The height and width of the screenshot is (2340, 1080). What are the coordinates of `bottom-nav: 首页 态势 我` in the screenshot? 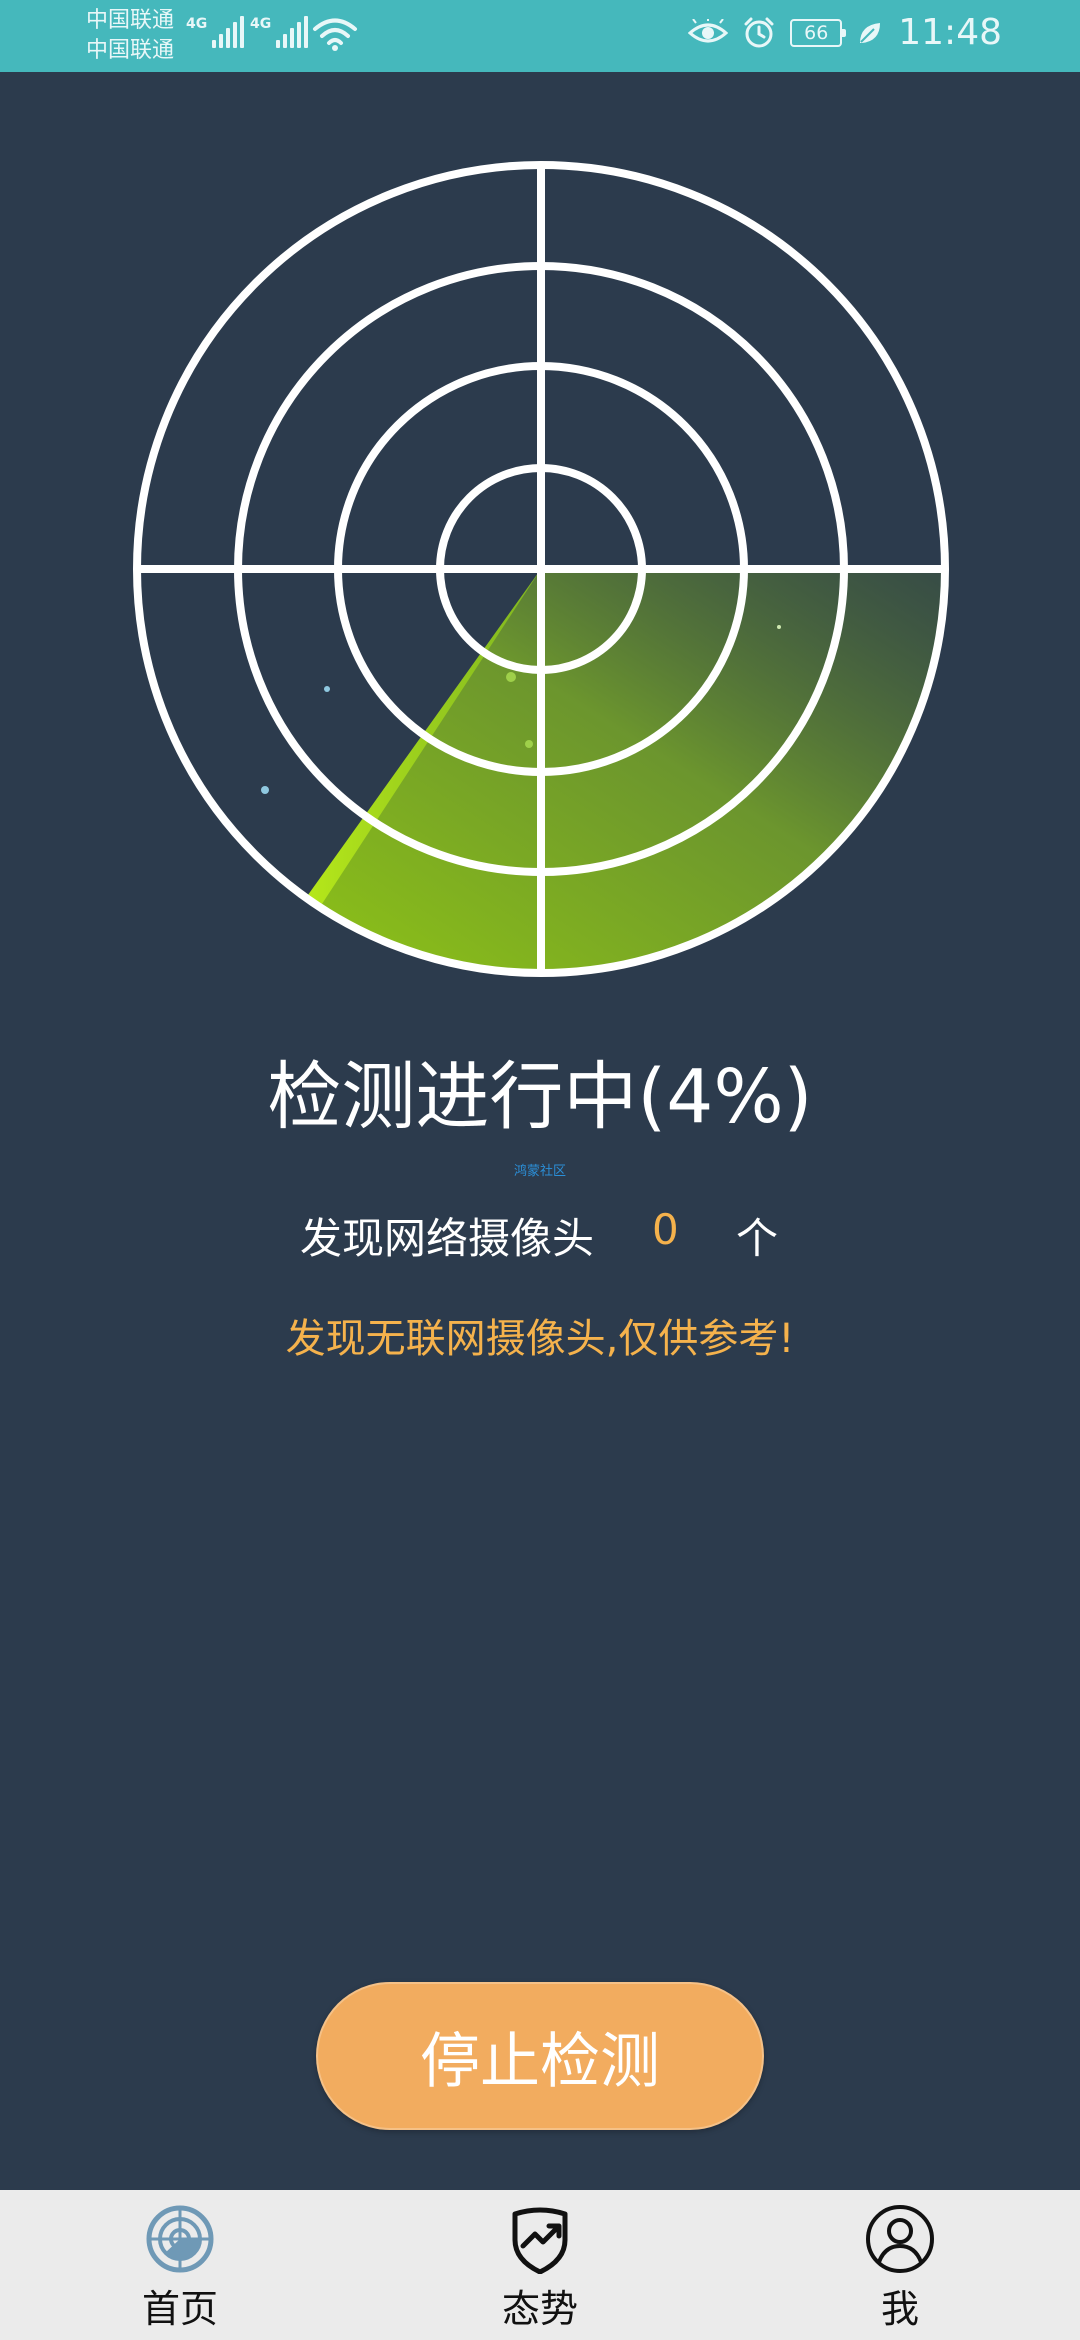 It's located at (540, 2265).